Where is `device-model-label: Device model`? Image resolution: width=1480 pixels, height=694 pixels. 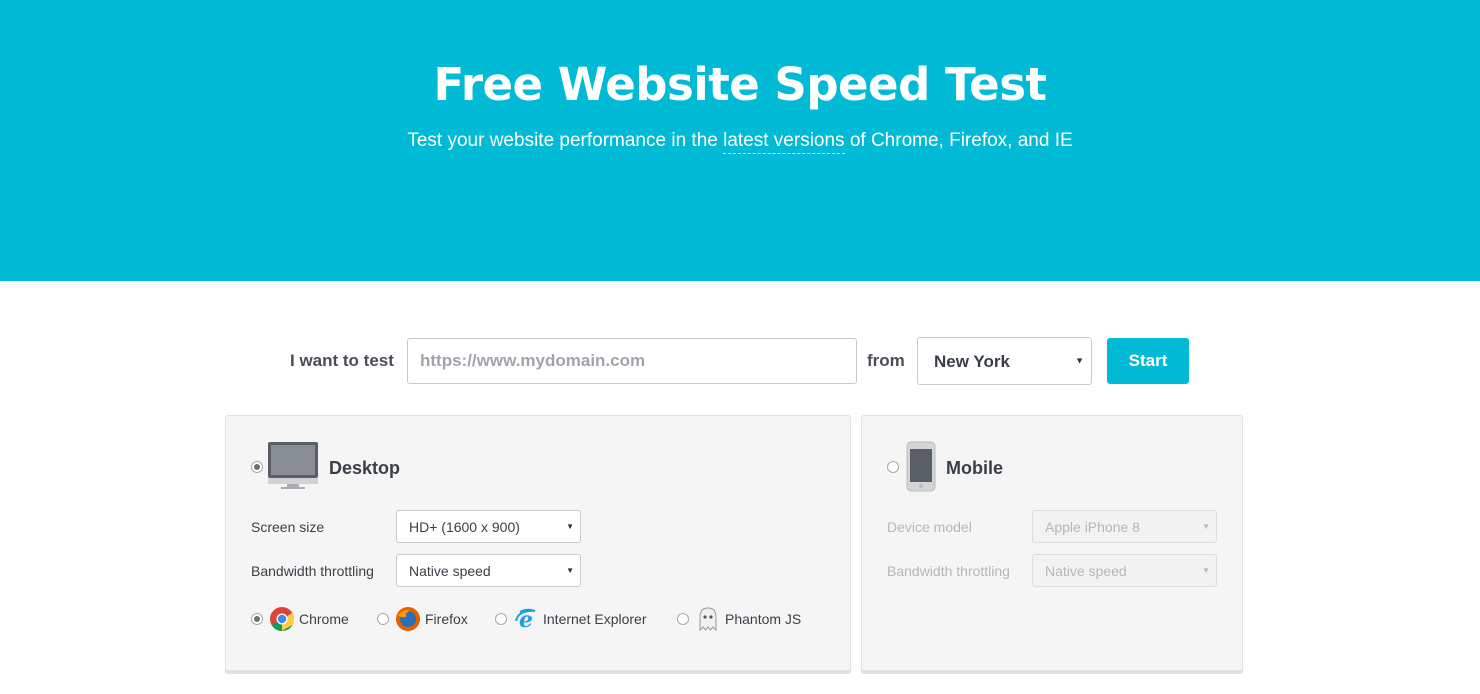 device-model-label: Device model is located at coordinates (929, 527).